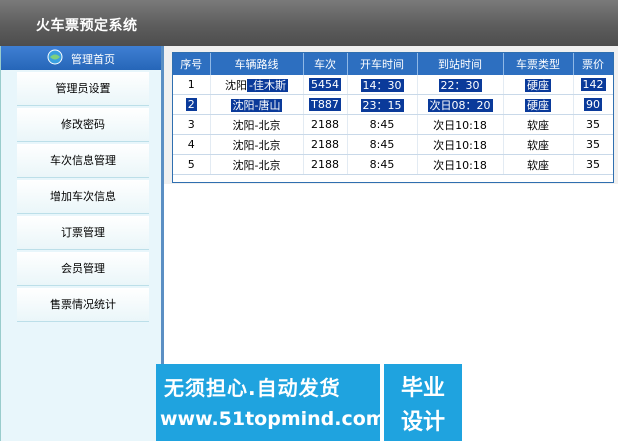  I want to click on cell-route: 沈阳-唐山, so click(257, 104).